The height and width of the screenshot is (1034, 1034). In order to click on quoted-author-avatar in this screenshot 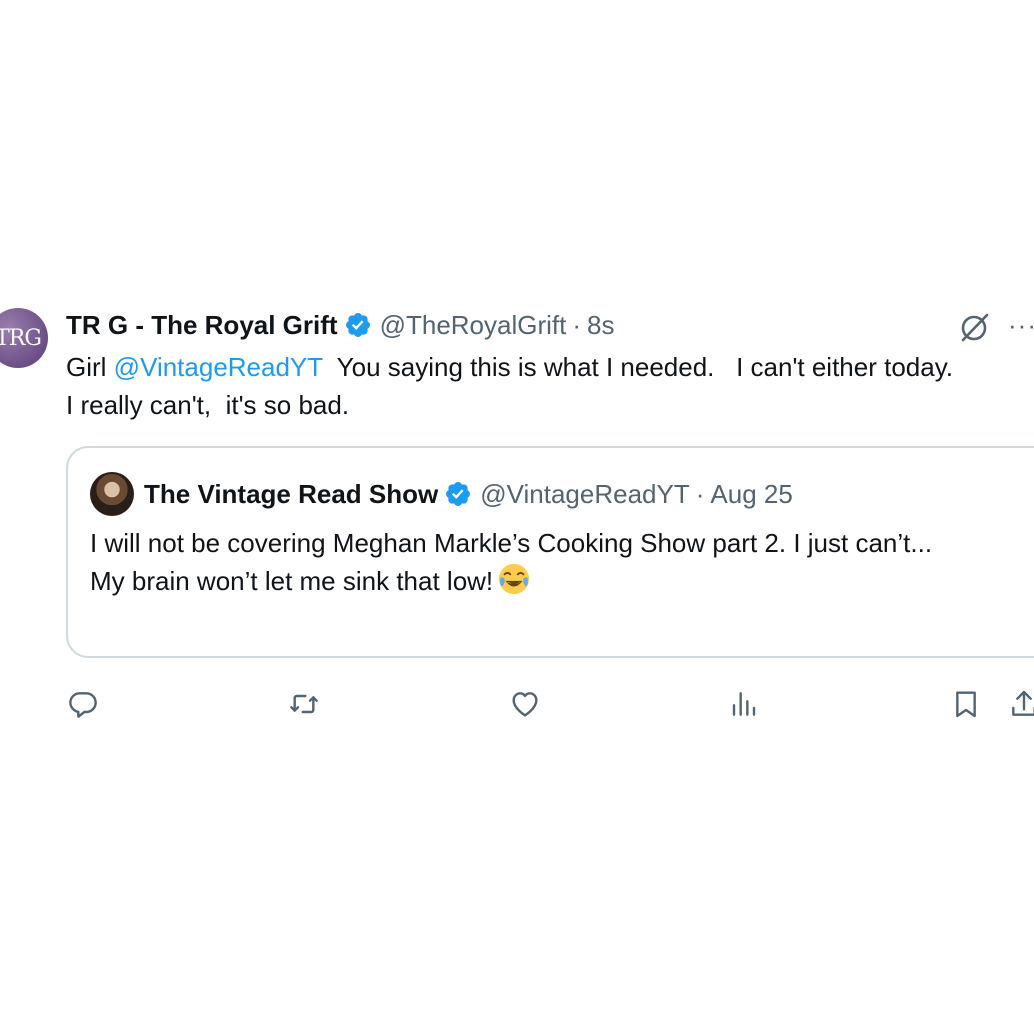, I will do `click(112, 494)`.